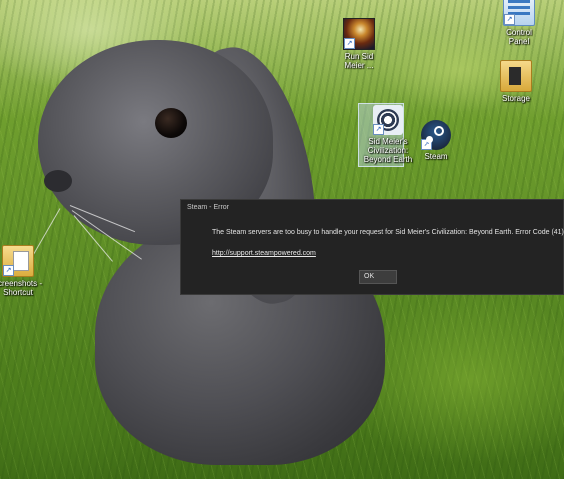 This screenshot has width=564, height=479. I want to click on desktop-icon-label: Storage, so click(516, 98).